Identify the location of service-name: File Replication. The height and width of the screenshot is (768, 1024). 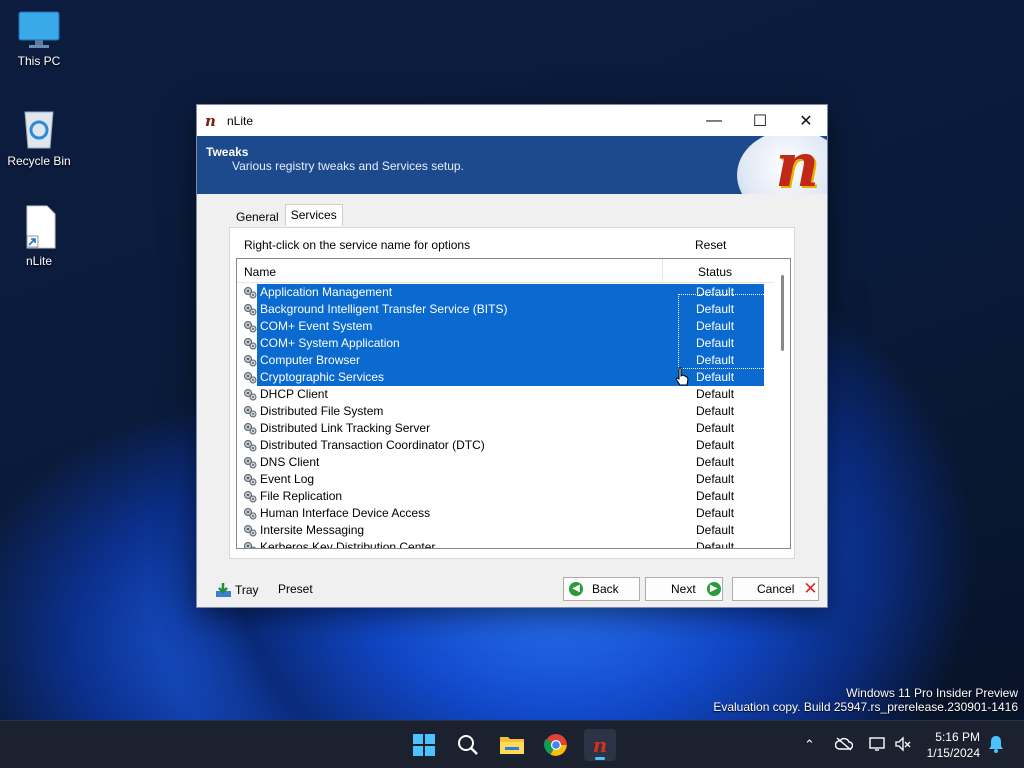
(301, 496).